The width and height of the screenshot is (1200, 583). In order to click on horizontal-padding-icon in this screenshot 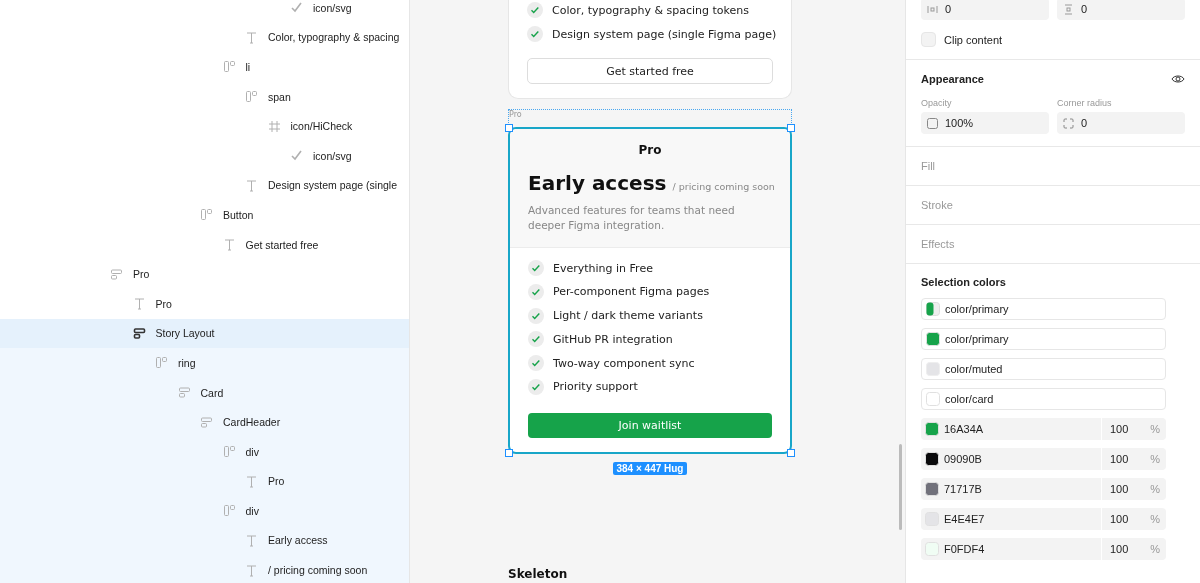, I will do `click(932, 9)`.